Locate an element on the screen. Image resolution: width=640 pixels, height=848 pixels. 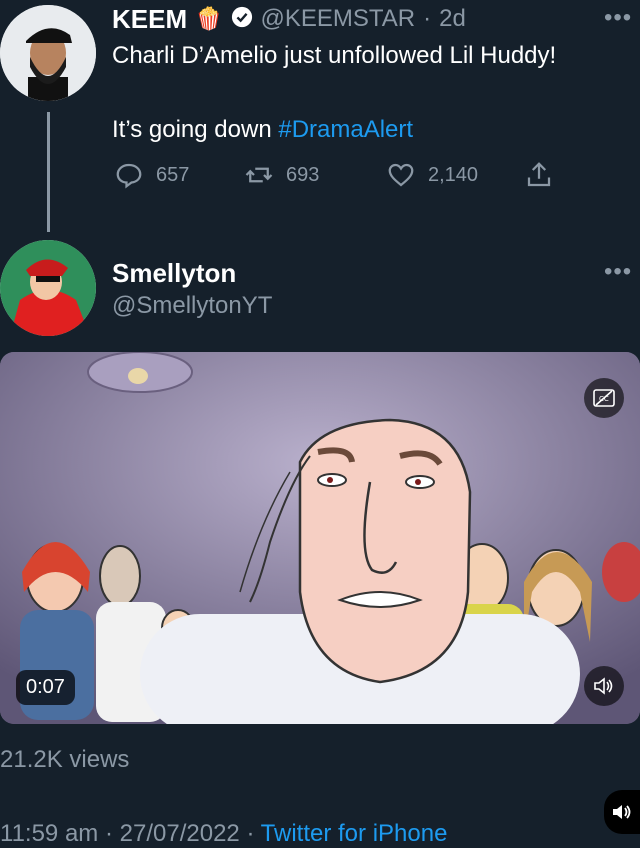
reply-button: 657 is located at coordinates (151, 175).